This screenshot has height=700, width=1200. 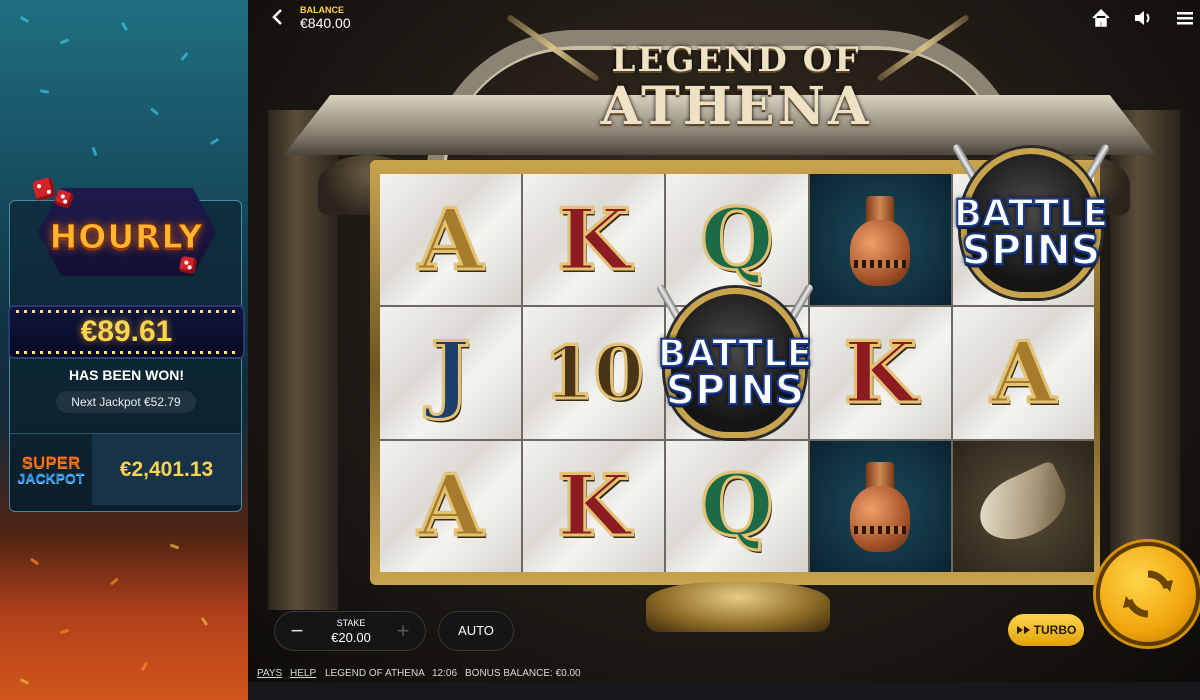 I want to click on gold-ornament, so click(x=738, y=607).